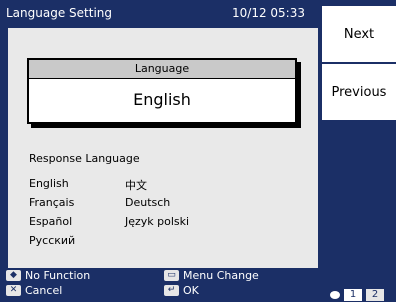 This screenshot has width=396, height=302. Describe the element at coordinates (157, 221) in the screenshot. I see `lang-polish: Język polski` at that location.